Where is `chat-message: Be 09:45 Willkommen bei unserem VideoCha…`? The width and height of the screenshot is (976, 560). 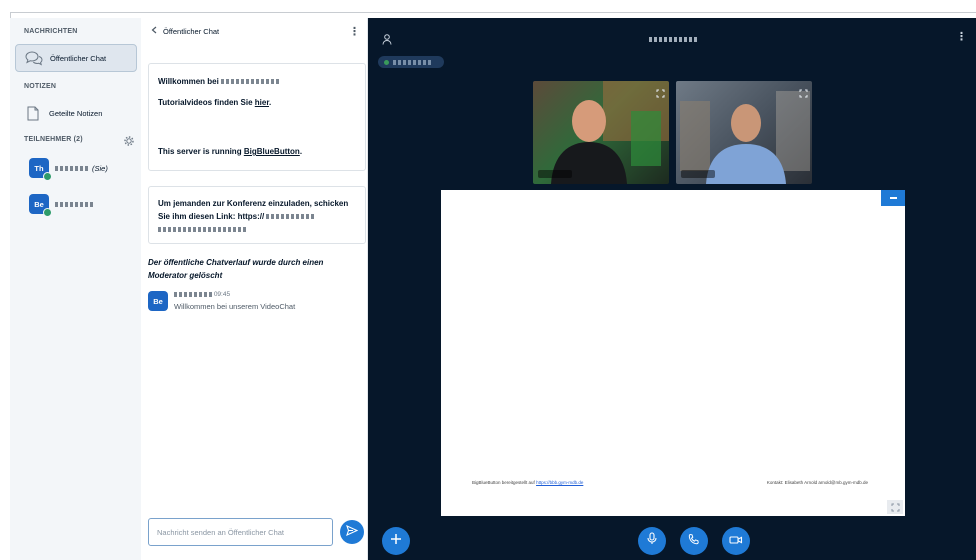 chat-message: Be 09:45 Willkommen bei unserem VideoCha… is located at coordinates (221, 301).